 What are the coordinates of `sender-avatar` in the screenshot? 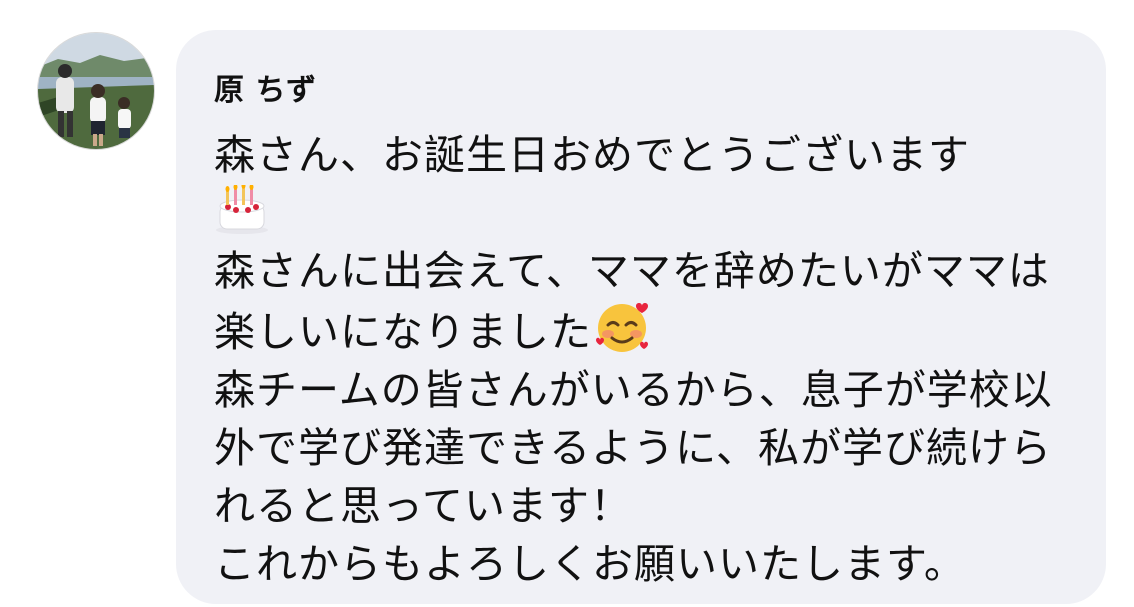 It's located at (96, 91).